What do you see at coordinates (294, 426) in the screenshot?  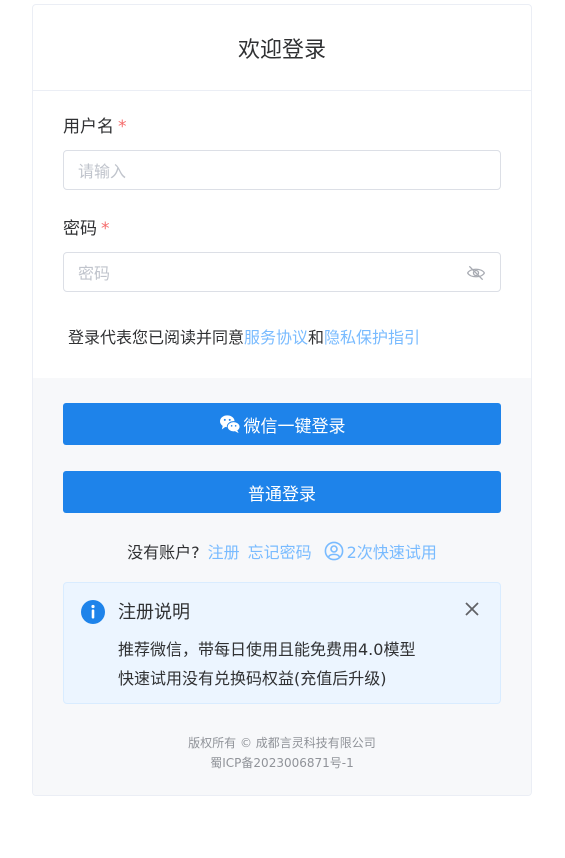 I see `wechat-login-label: 微信一键登录` at bounding box center [294, 426].